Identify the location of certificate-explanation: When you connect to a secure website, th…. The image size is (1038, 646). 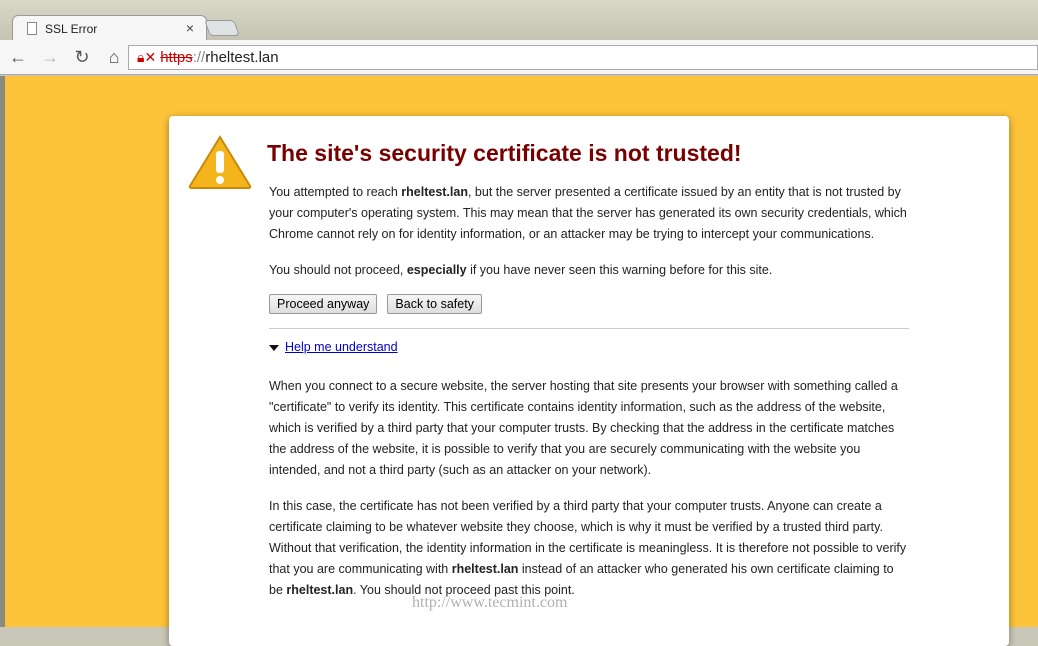
(583, 428).